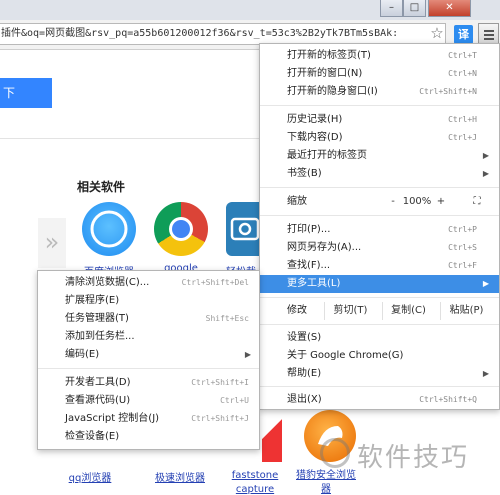 This screenshot has width=500, height=495. What do you see at coordinates (297, 201) in the screenshot?
I see `menu-item-label: 缩放` at bounding box center [297, 201].